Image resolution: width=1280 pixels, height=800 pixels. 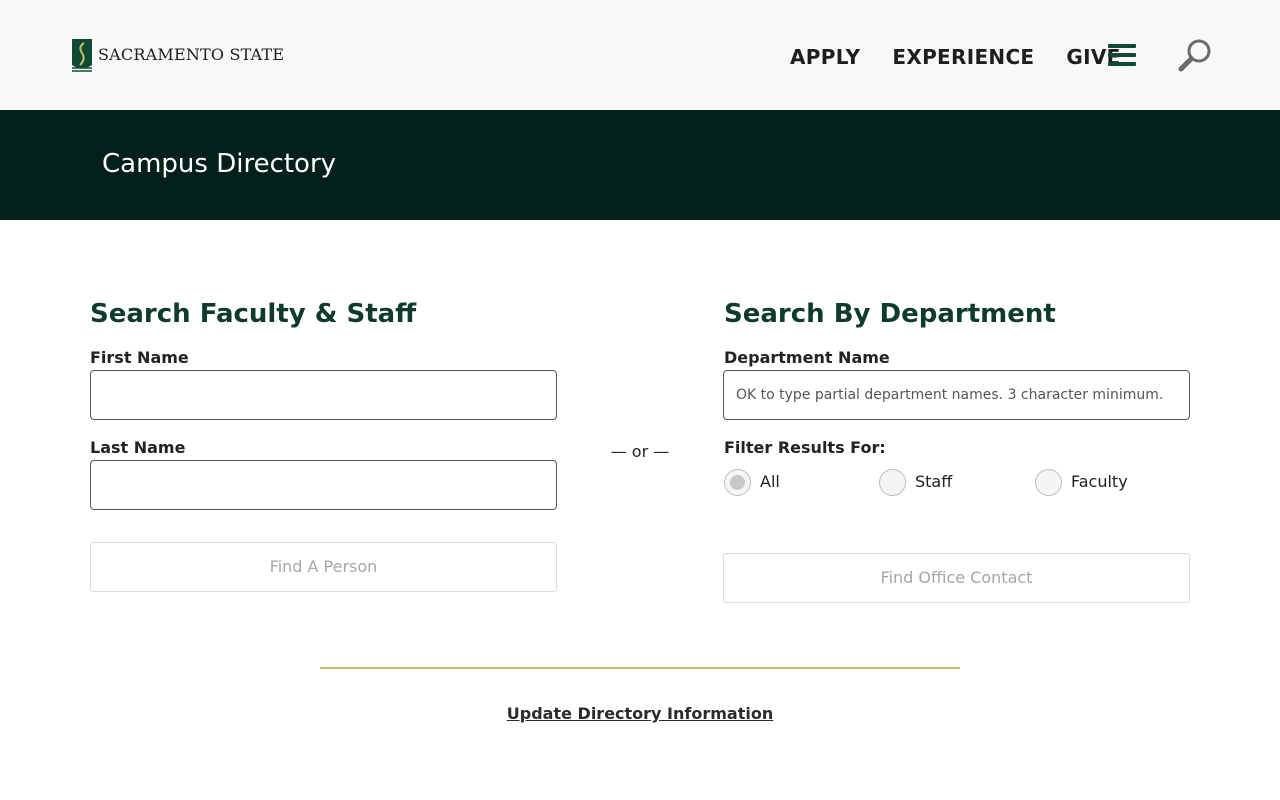 I want to click on department-search-heading: Search By Department, so click(x=890, y=314).